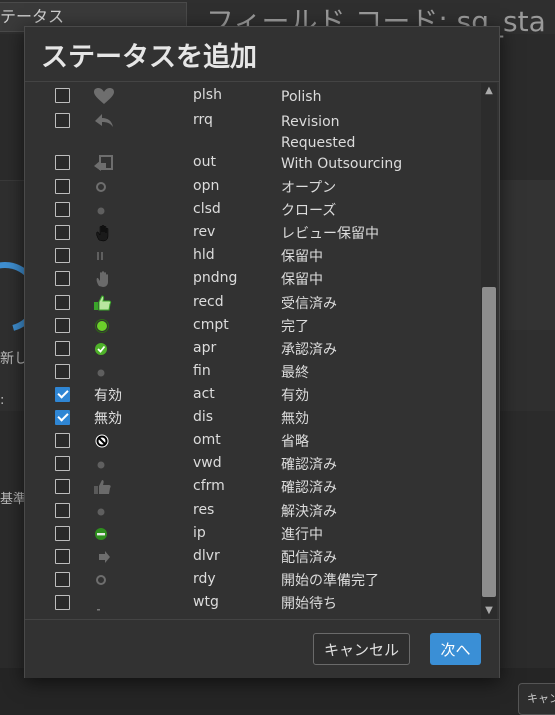  Describe the element at coordinates (103, 326) in the screenshot. I see `green-dot-icon` at that location.